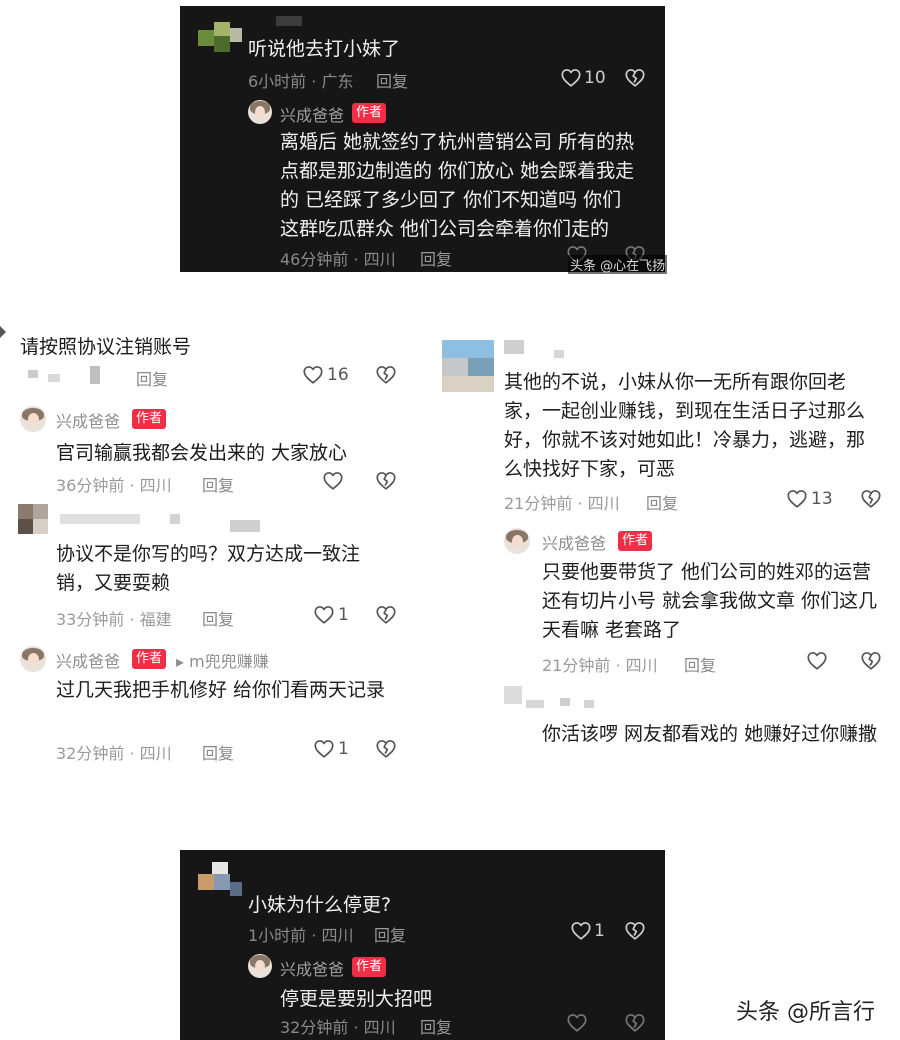  I want to click on like-count: 13, so click(822, 499).